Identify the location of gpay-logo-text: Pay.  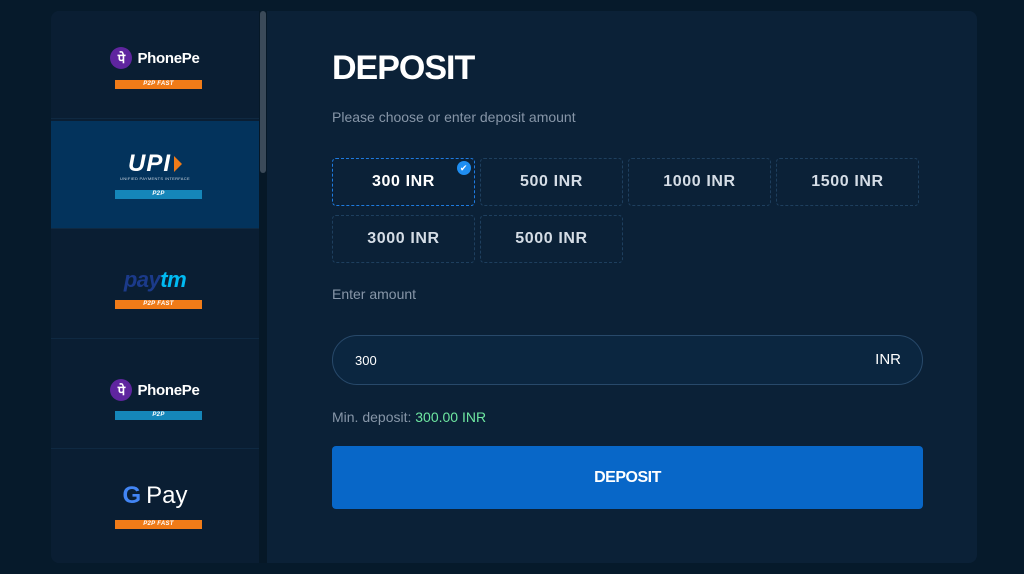
(167, 495).